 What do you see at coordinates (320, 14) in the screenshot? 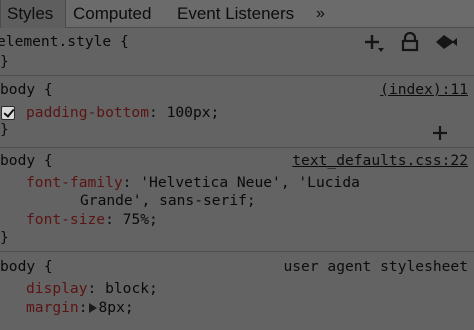
I see `more-tabs-chevron-icon: »` at bounding box center [320, 14].